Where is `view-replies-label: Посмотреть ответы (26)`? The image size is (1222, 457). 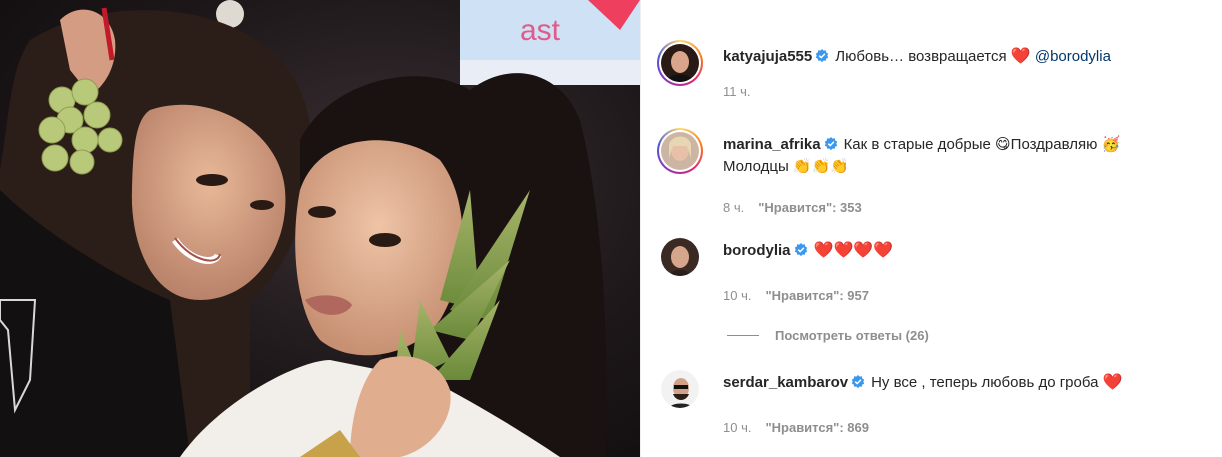
view-replies-label: Посмотреть ответы (26) is located at coordinates (852, 335).